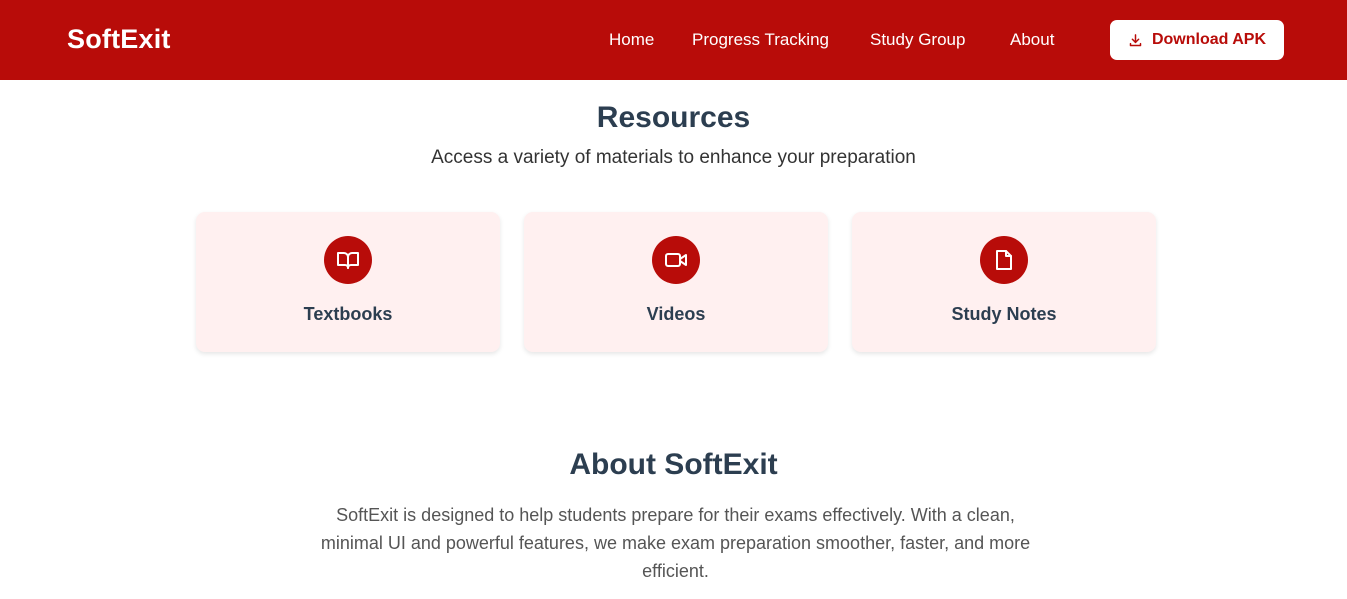  I want to click on nav-link-home: Home, so click(631, 40).